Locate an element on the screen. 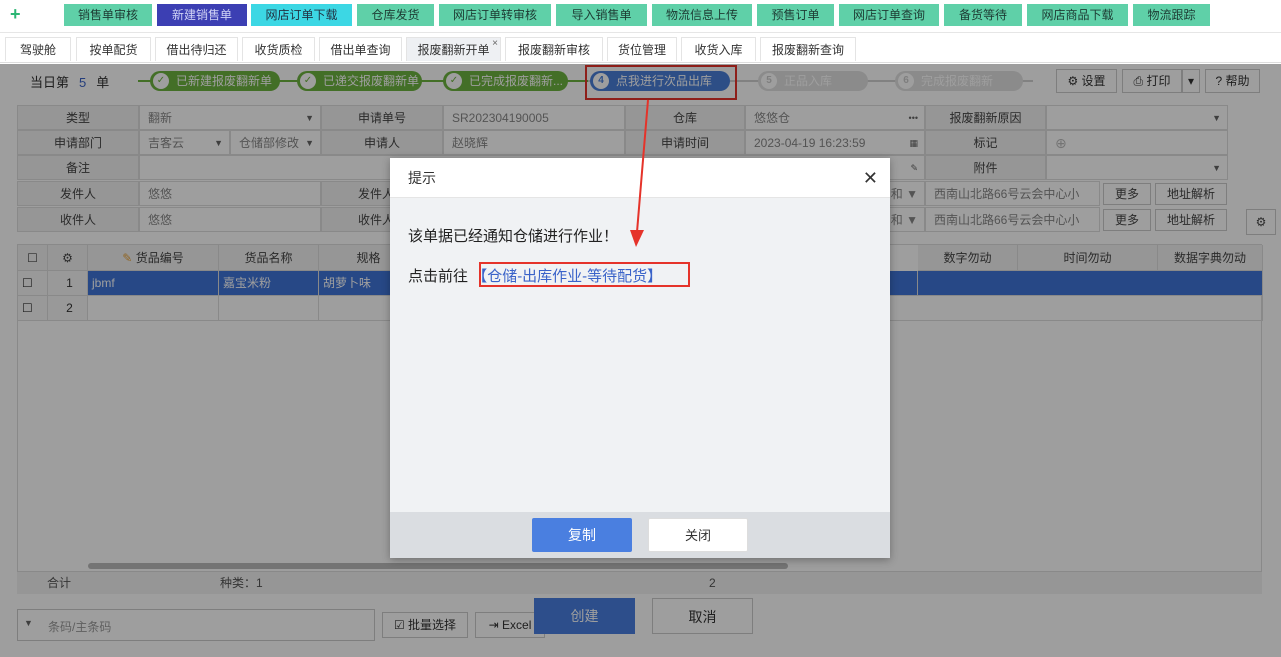 This screenshot has width=1281, height=657. dialog-message: 该单据已经通知仓储进行作业！ is located at coordinates (513, 236).